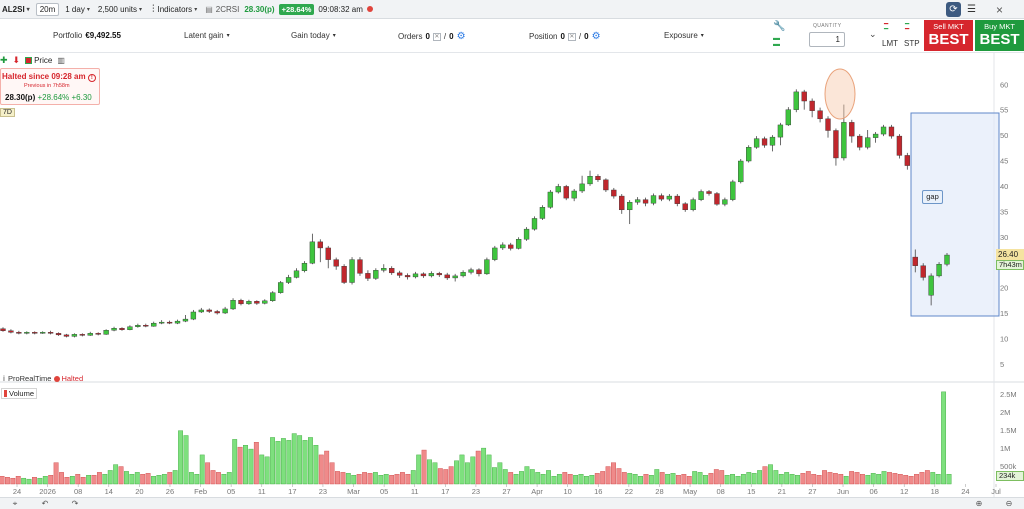 The image size is (1024, 509). What do you see at coordinates (5, 393) in the screenshot?
I see `volume-color-icon` at bounding box center [5, 393].